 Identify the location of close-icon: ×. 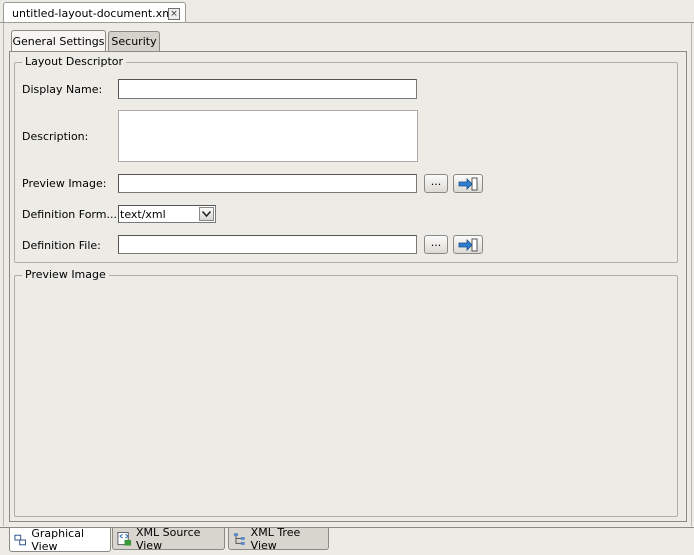
(174, 14).